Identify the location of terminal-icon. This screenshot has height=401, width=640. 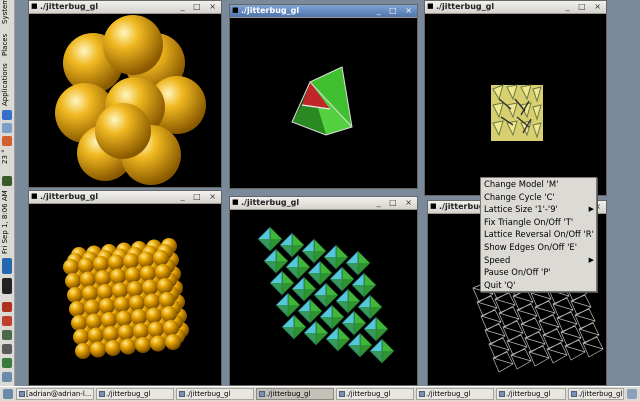
(7, 286).